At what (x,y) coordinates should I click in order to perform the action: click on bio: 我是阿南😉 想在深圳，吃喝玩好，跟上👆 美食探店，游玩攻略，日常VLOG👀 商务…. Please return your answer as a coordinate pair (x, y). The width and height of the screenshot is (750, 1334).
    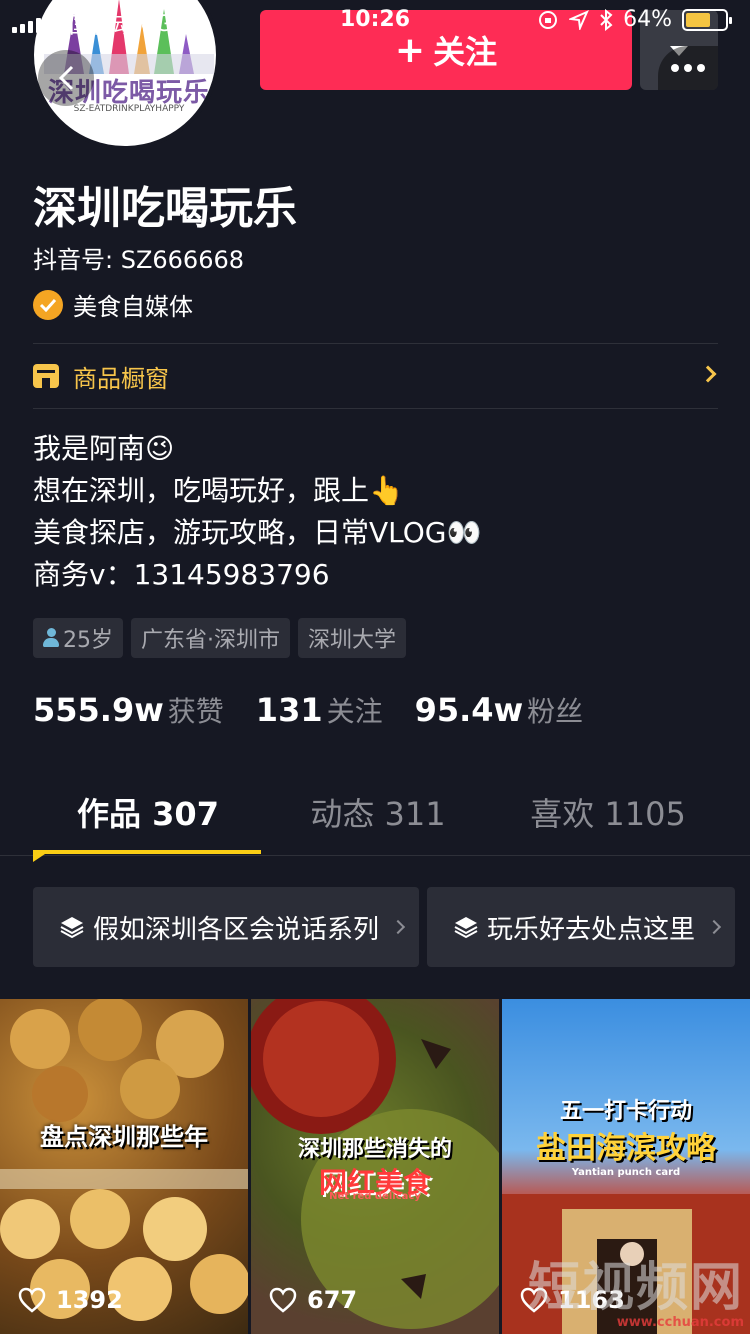
    Looking at the image, I should click on (257, 512).